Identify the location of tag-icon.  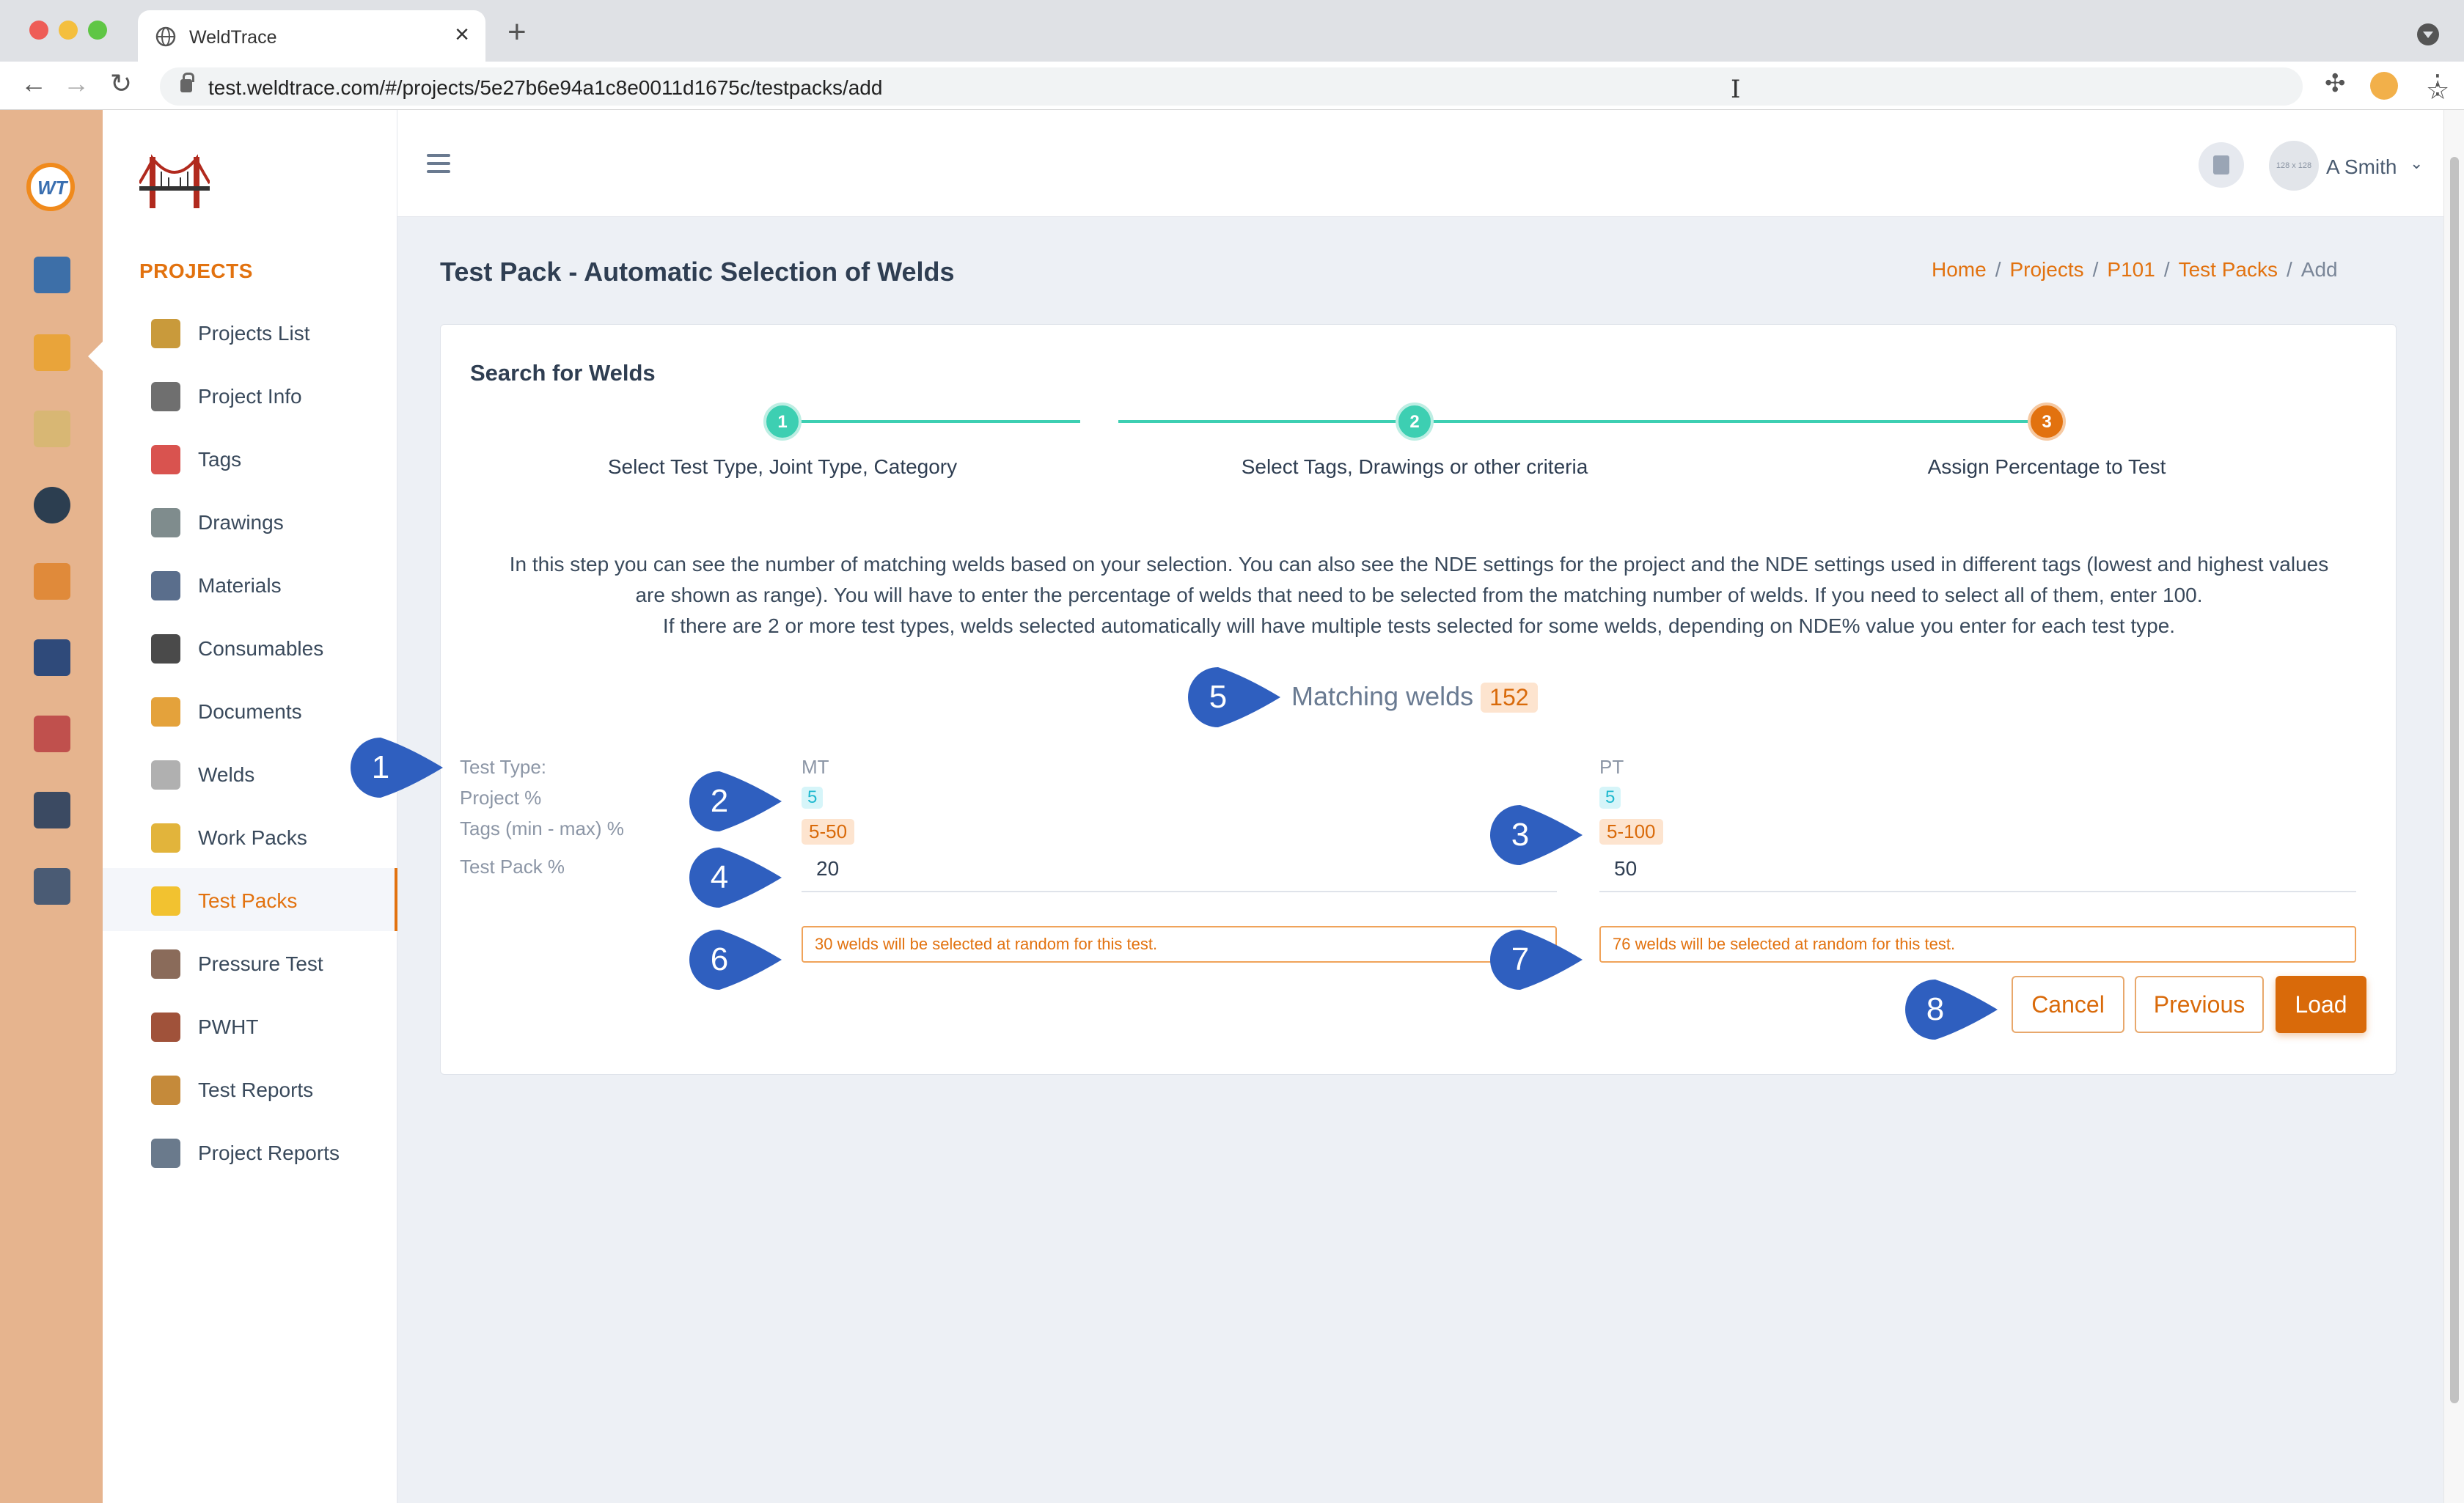
(165, 459).